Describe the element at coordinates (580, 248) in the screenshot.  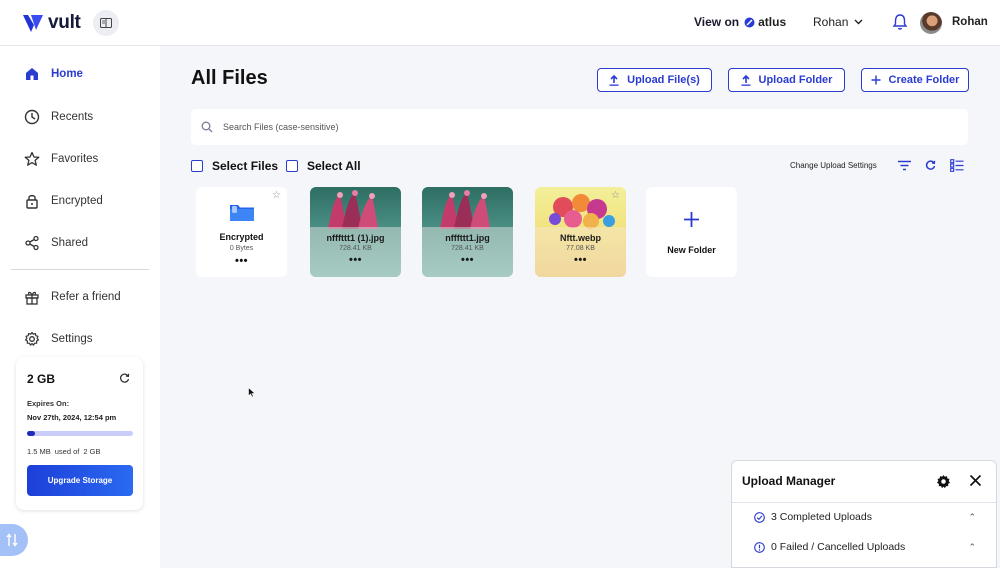
I see `file-size: 77.08 KB` at that location.